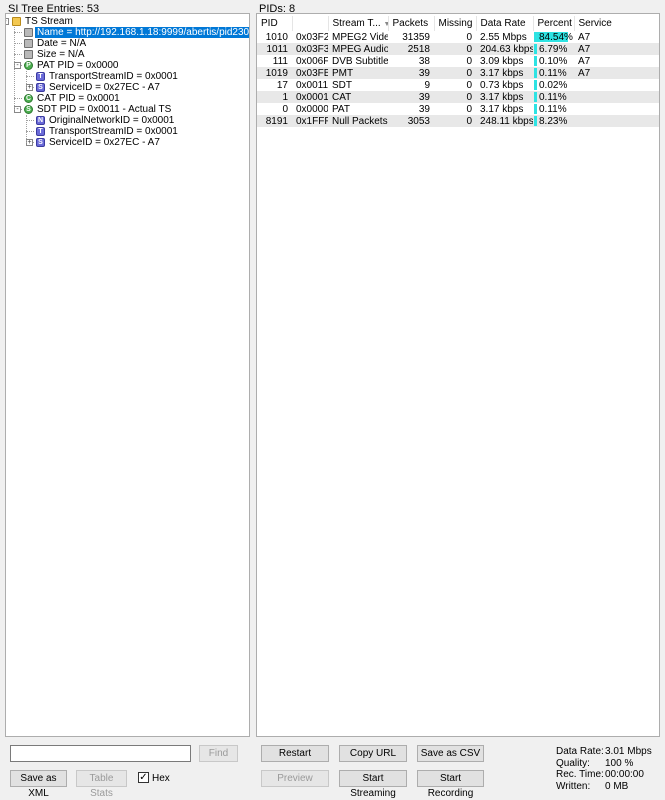  What do you see at coordinates (274, 49) in the screenshot?
I see `cell-pid: 1011` at bounding box center [274, 49].